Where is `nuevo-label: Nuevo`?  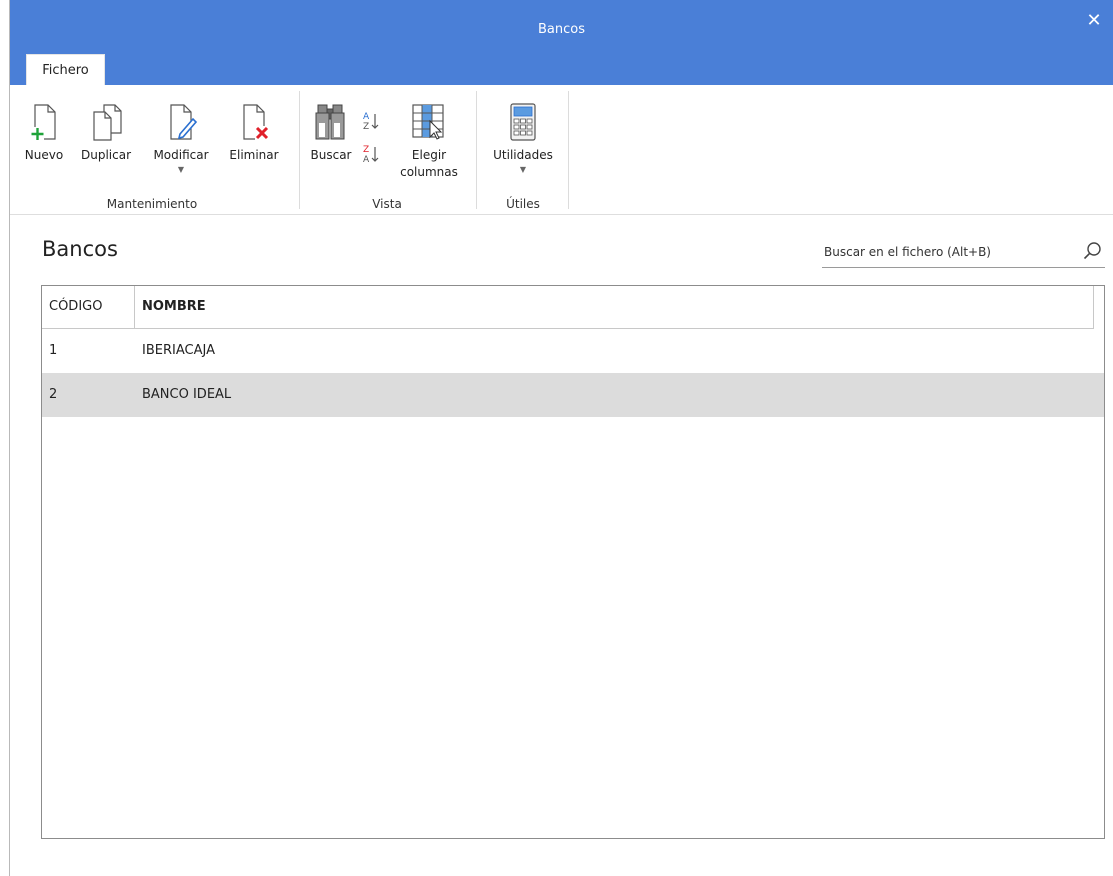 nuevo-label: Nuevo is located at coordinates (44, 155).